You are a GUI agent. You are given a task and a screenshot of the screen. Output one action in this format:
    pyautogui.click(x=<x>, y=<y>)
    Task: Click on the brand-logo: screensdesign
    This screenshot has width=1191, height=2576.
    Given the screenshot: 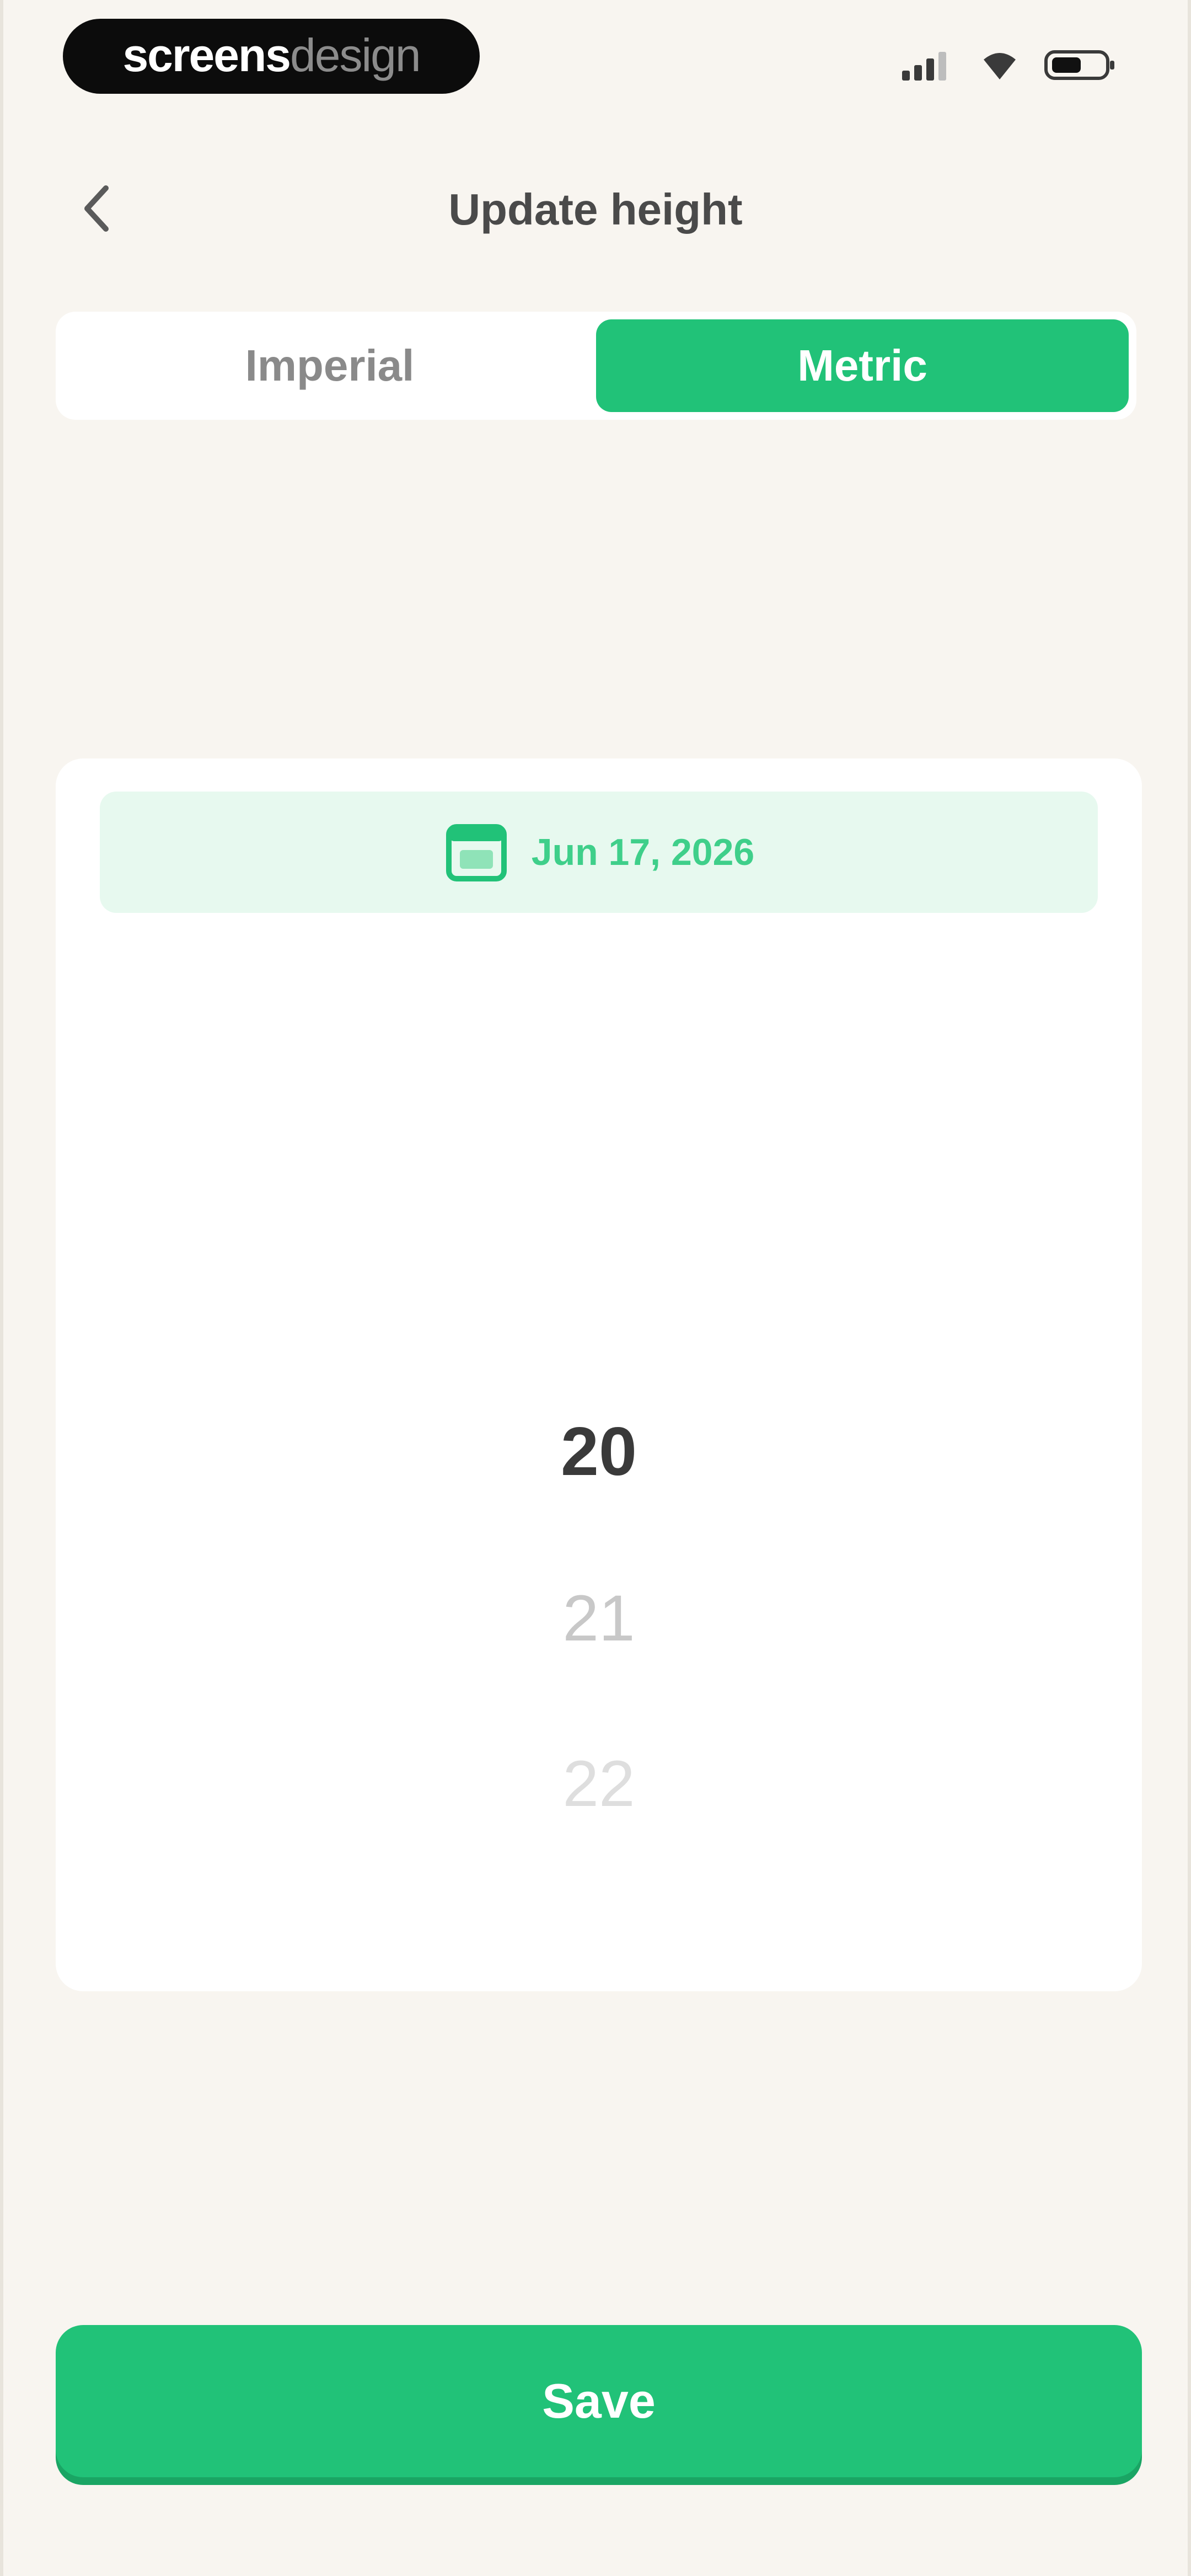 What is the action you would take?
    pyautogui.click(x=271, y=55)
    